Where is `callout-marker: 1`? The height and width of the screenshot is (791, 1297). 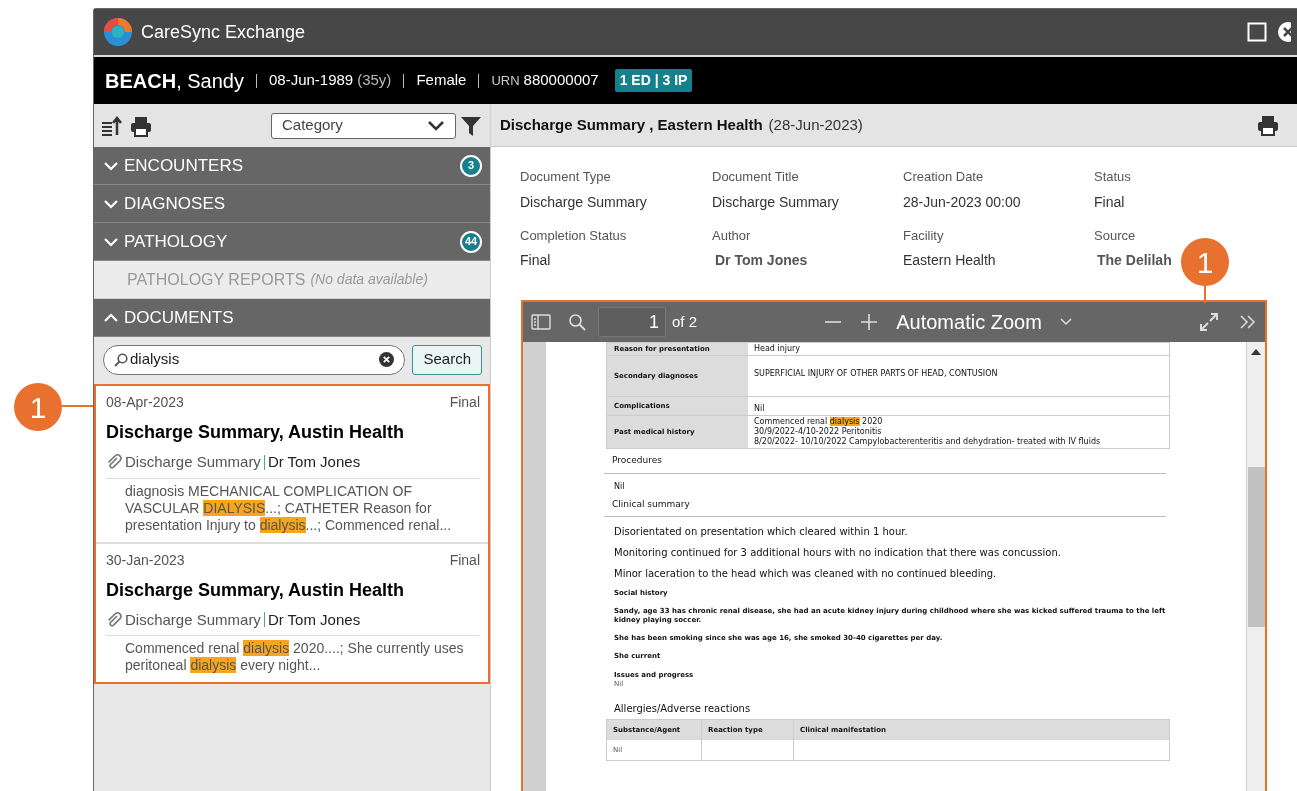 callout-marker: 1 is located at coordinates (38, 407).